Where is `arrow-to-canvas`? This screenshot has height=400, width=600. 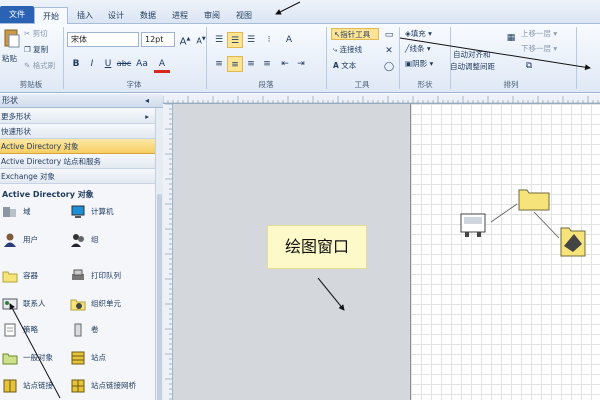
arrow-to-canvas is located at coordinates (331, 294).